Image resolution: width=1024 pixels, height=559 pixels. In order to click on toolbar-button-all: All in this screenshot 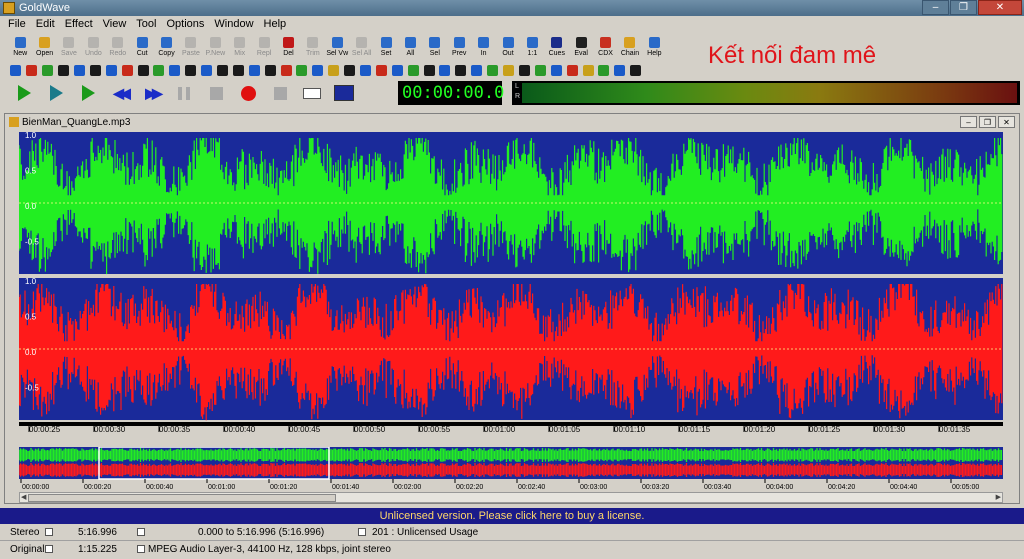, I will do `click(410, 47)`.